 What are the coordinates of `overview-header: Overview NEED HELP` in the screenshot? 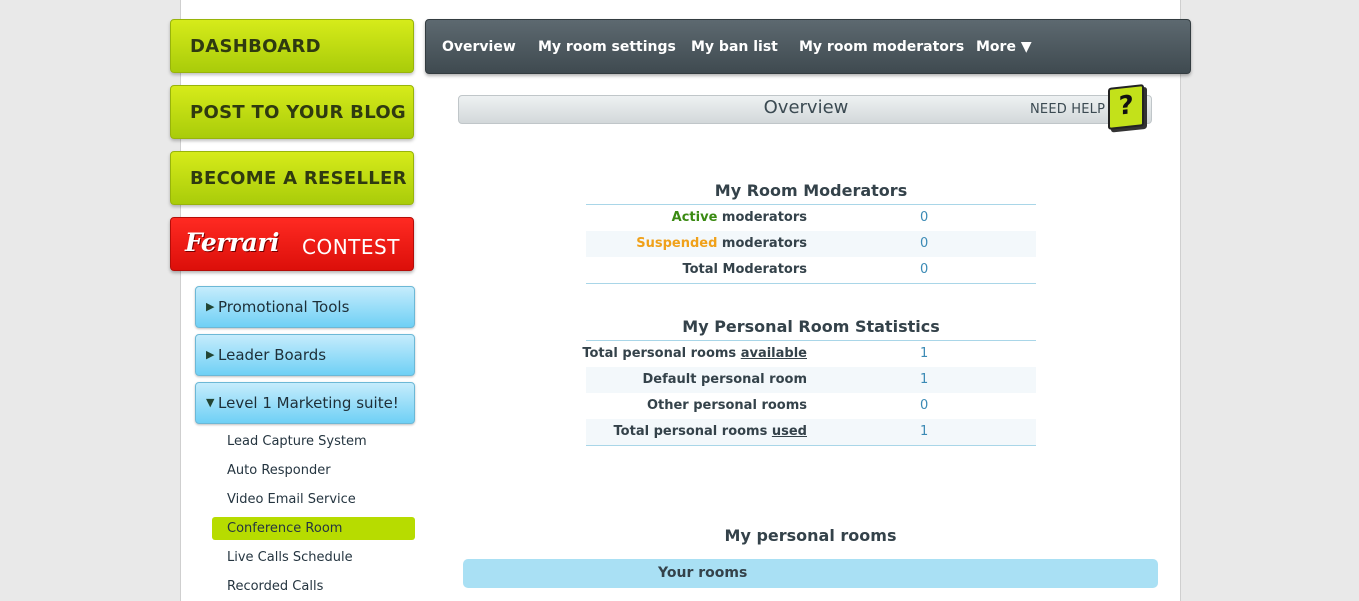 It's located at (805, 109).